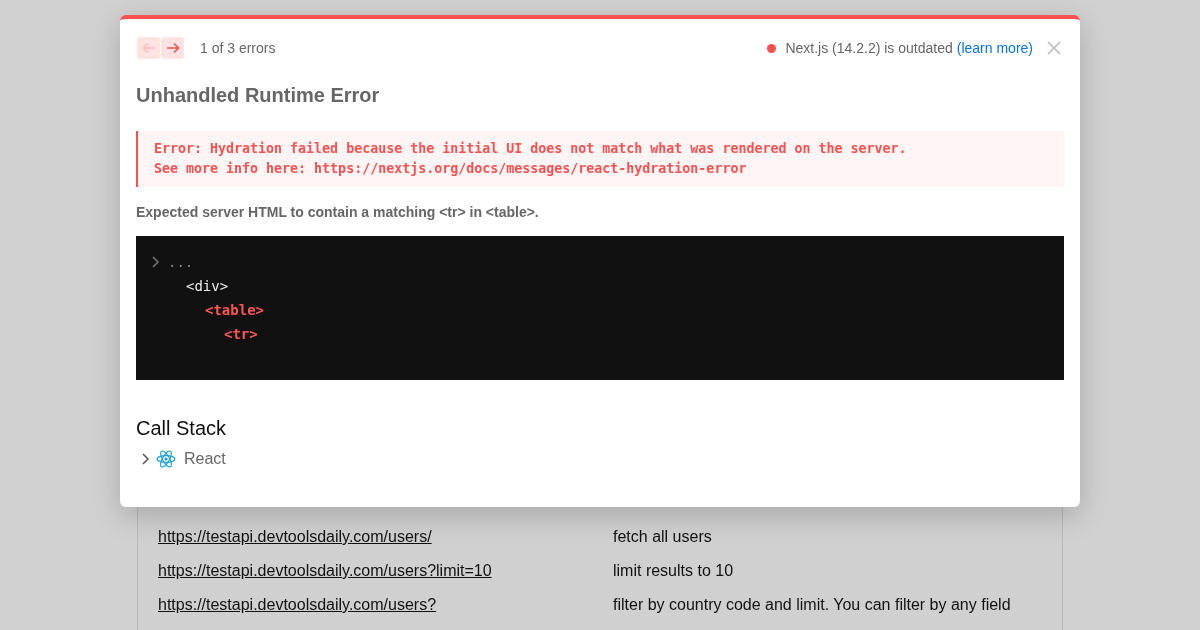 This screenshot has width=1200, height=630. Describe the element at coordinates (674, 571) in the screenshot. I see `description-text: limit results to 10` at that location.